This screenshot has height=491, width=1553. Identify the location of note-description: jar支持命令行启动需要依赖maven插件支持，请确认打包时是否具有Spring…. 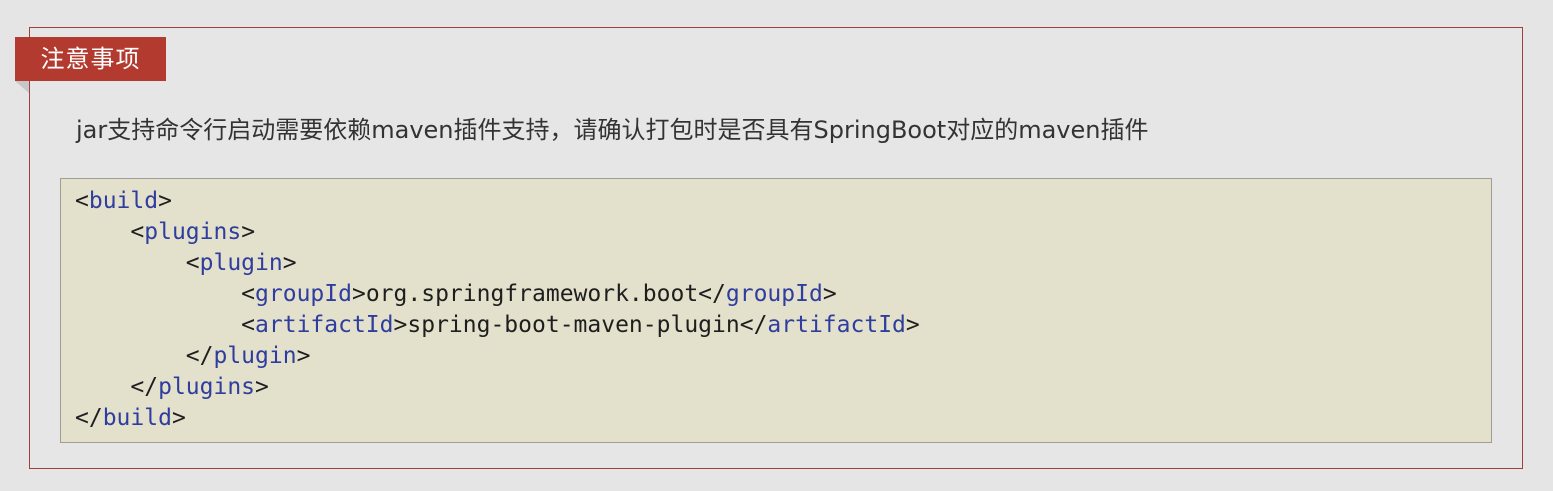
(612, 130).